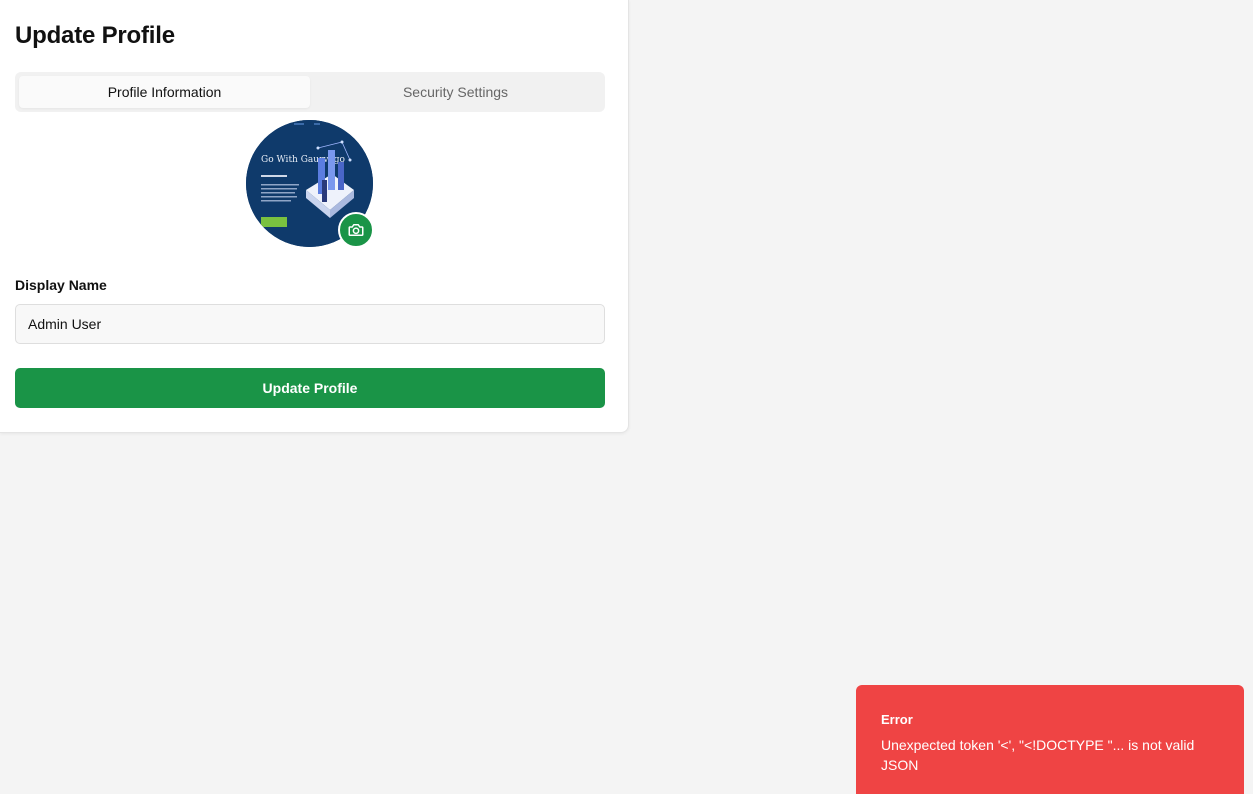 The image size is (1253, 794). I want to click on camera-icon, so click(356, 230).